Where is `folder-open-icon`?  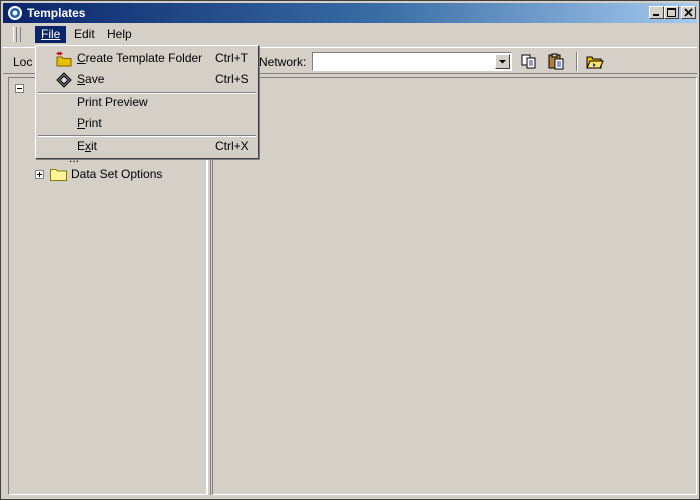
folder-open-icon is located at coordinates (595, 62).